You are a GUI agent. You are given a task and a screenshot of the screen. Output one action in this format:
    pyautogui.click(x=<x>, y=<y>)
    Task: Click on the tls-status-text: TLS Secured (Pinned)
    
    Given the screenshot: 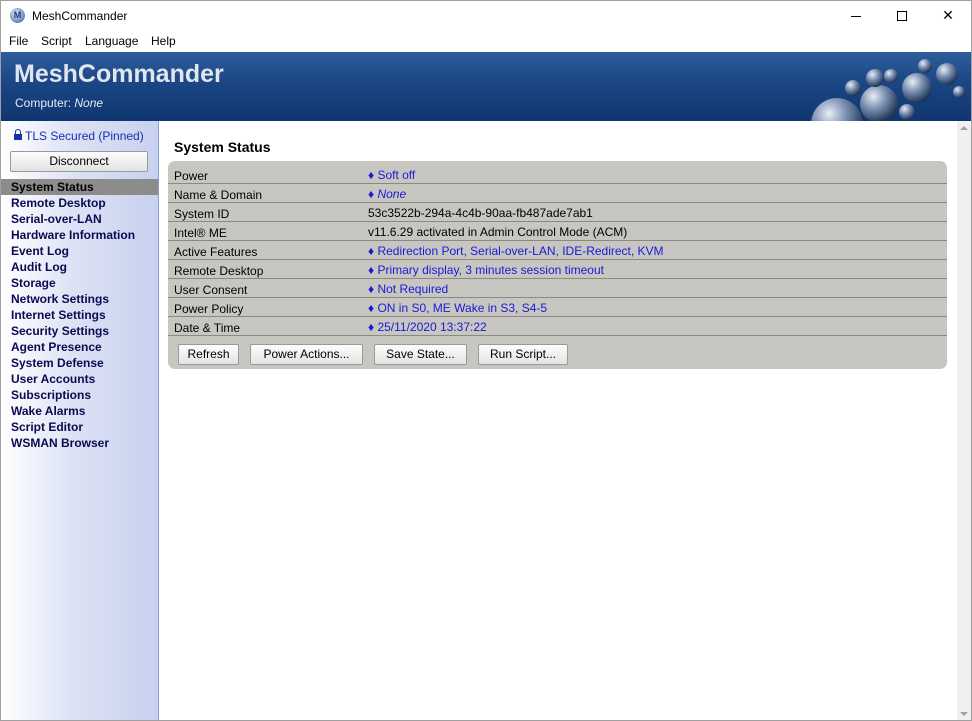 What is the action you would take?
    pyautogui.click(x=84, y=136)
    